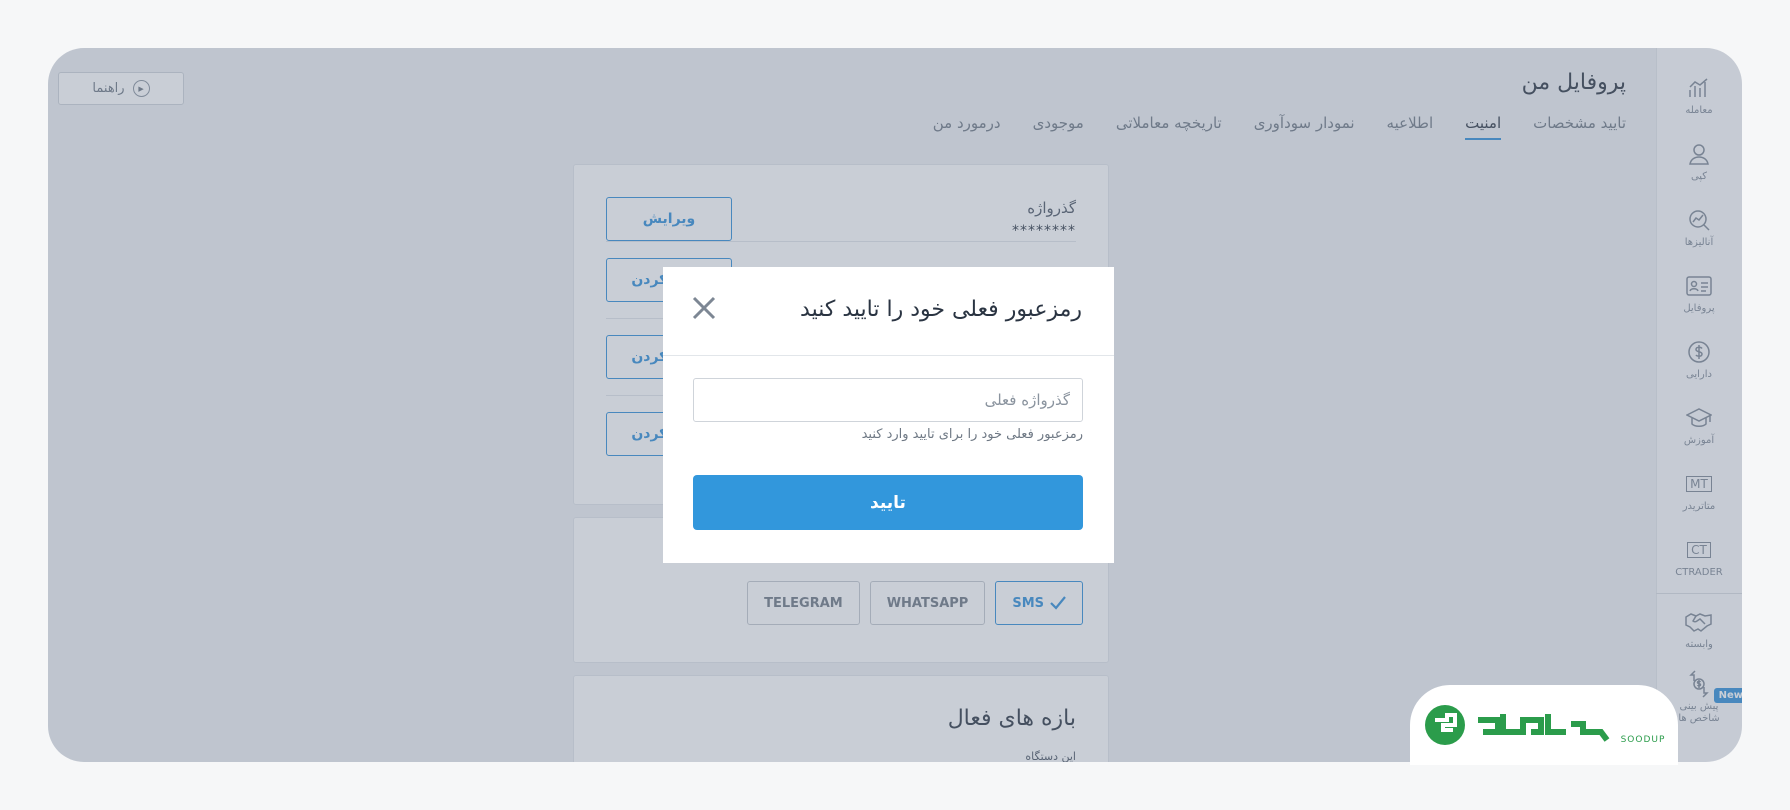 Image resolution: width=1790 pixels, height=810 pixels. What do you see at coordinates (972, 434) in the screenshot?
I see `input-hint: رمزعبور فعلی خود را برای تایید وارد کنید` at bounding box center [972, 434].